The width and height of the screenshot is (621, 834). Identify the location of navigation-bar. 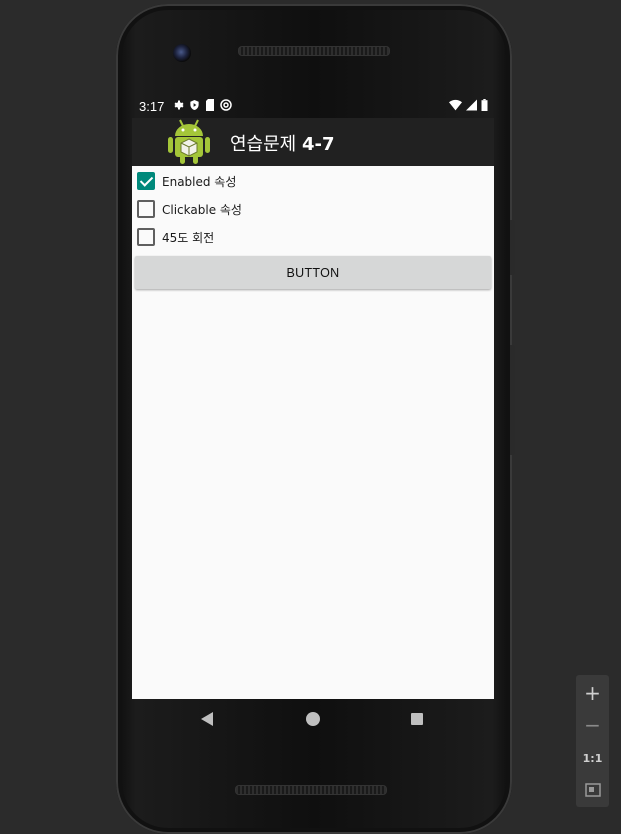
(313, 720).